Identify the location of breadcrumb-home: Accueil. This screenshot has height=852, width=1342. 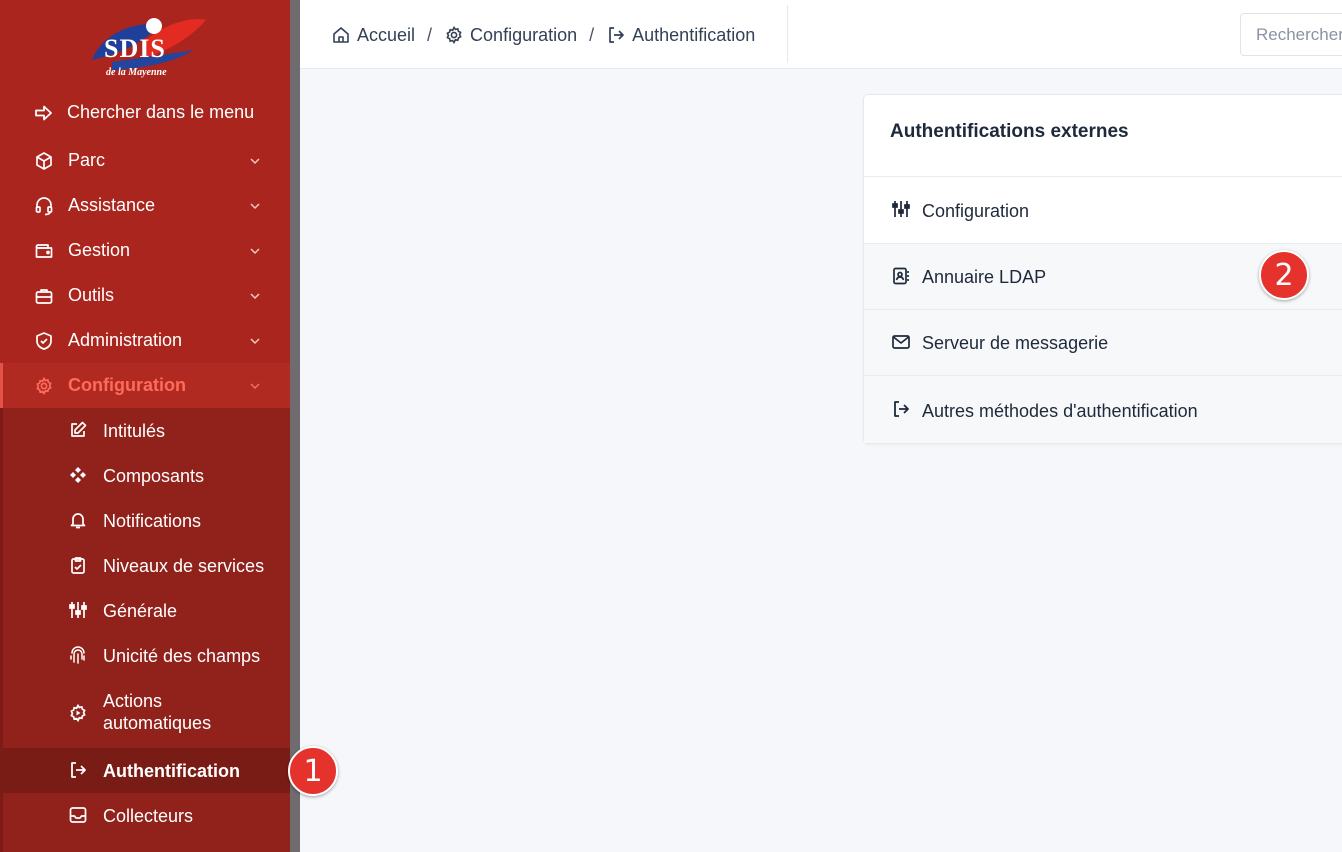
(373, 35).